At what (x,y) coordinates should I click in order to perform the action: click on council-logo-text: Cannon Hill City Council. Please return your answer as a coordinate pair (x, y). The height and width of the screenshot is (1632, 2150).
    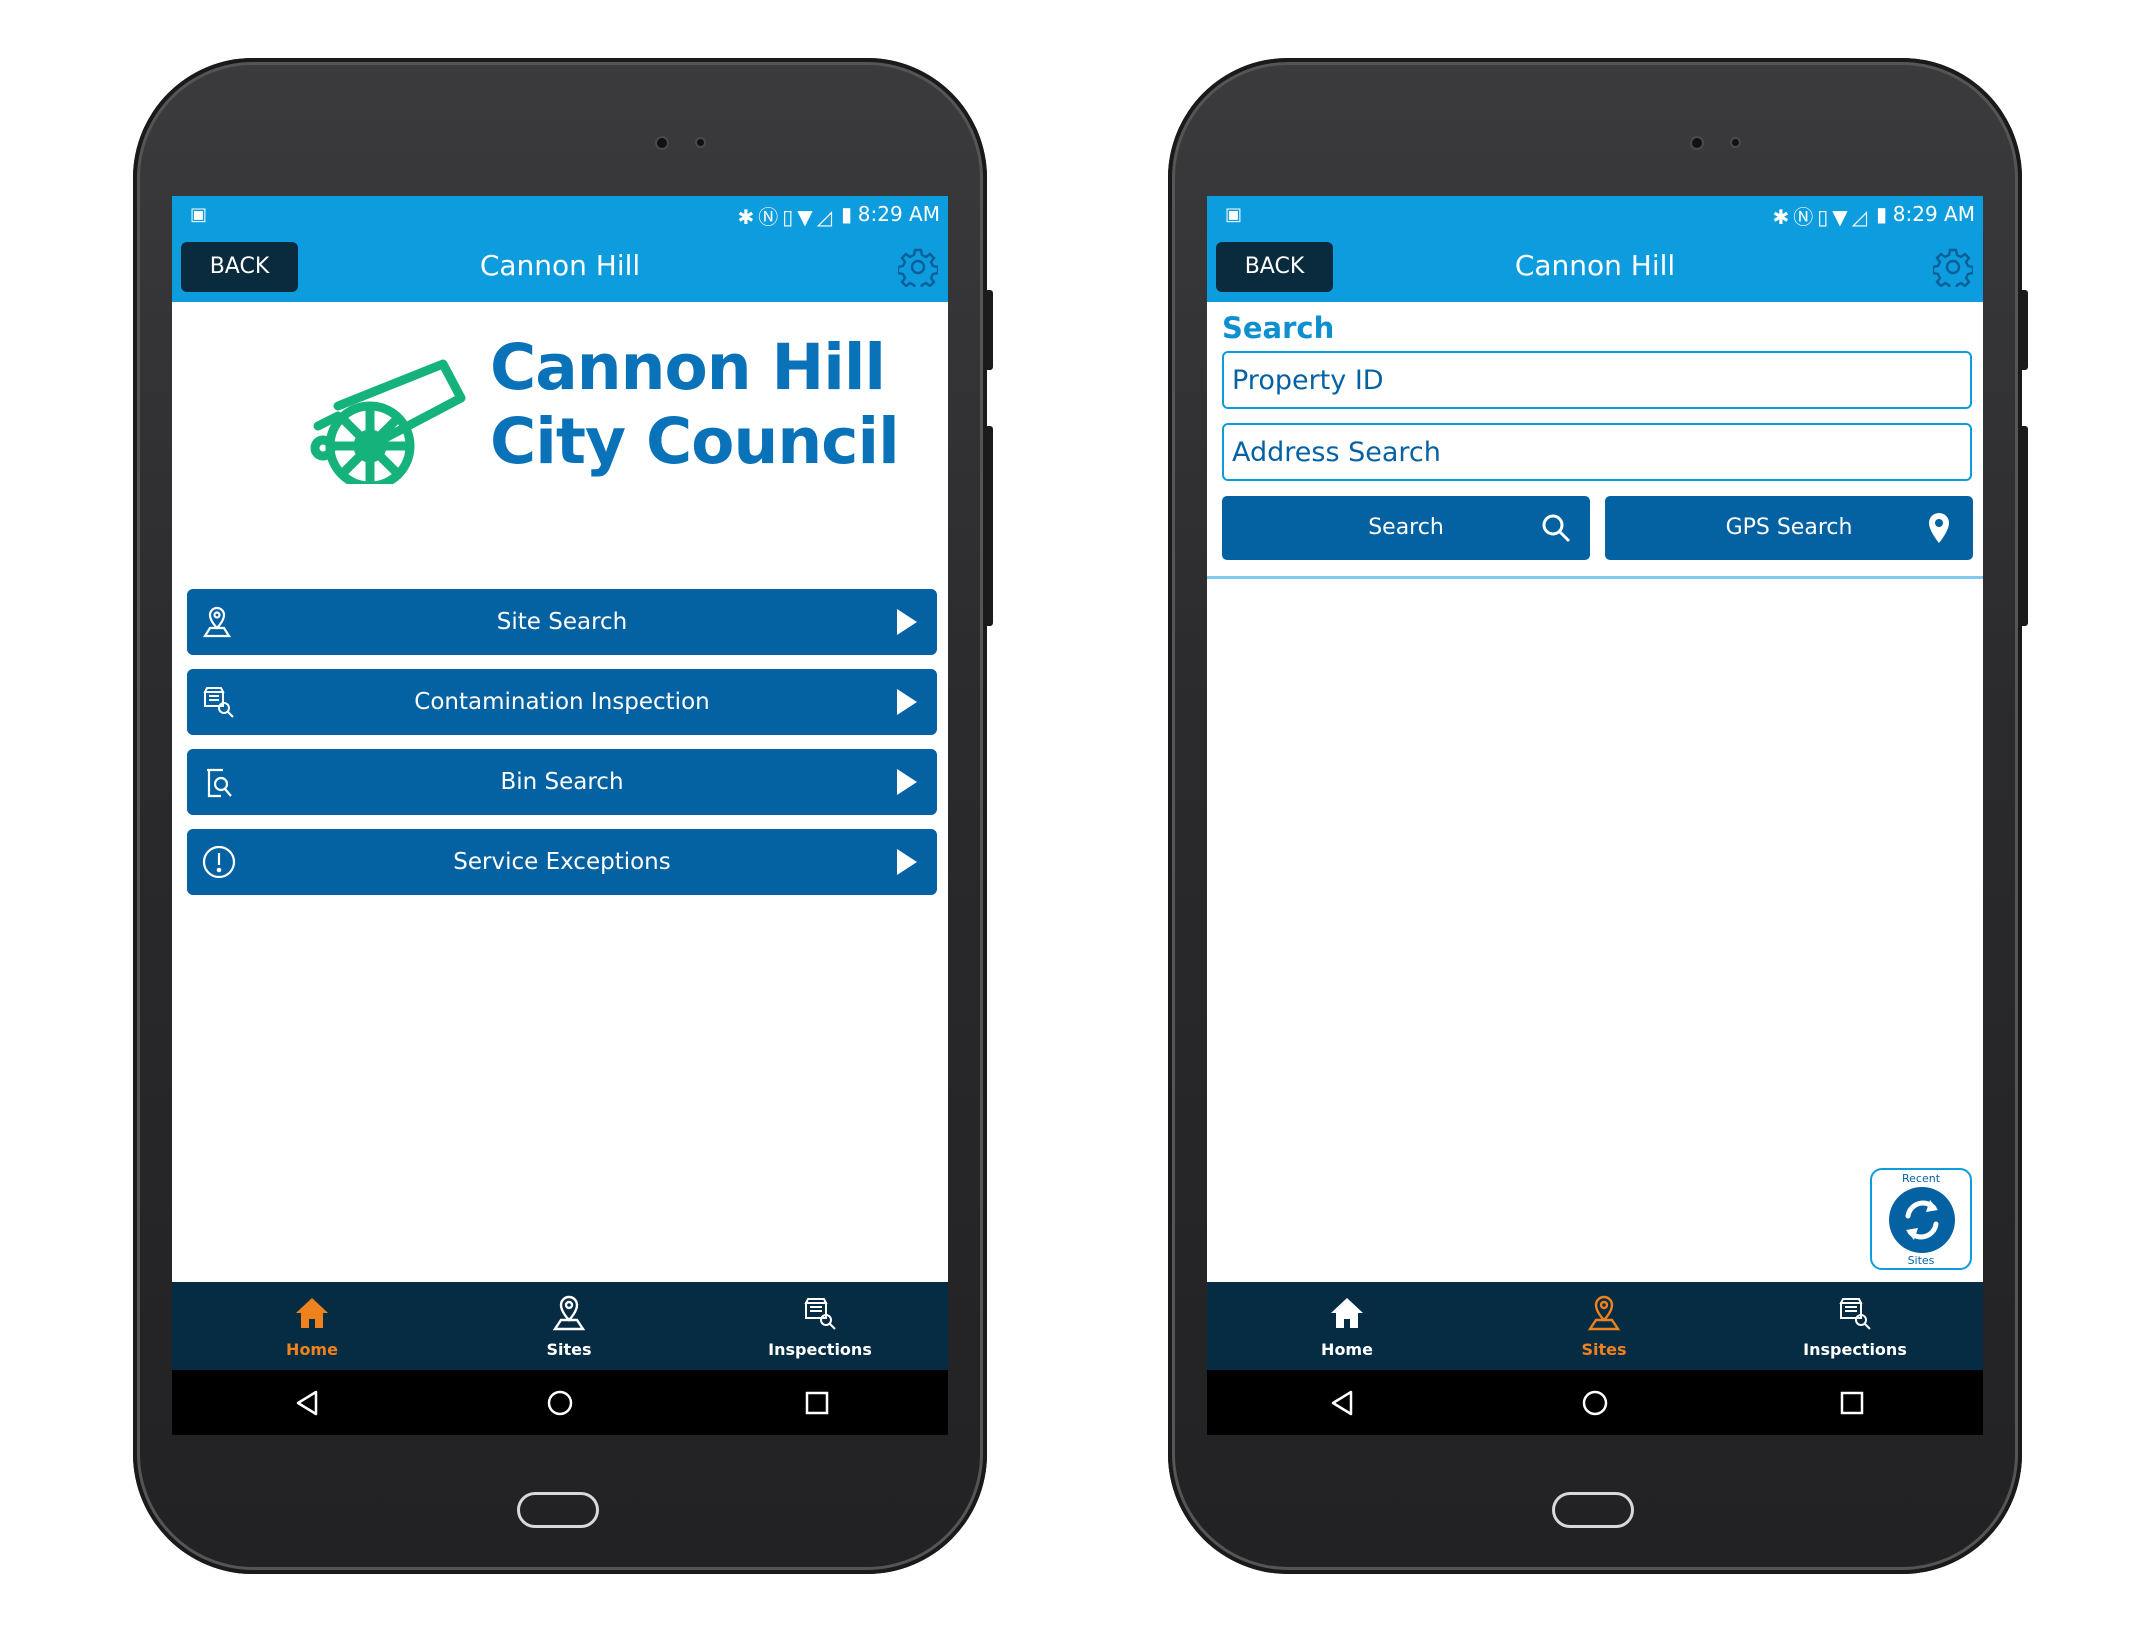
    Looking at the image, I should click on (695, 405).